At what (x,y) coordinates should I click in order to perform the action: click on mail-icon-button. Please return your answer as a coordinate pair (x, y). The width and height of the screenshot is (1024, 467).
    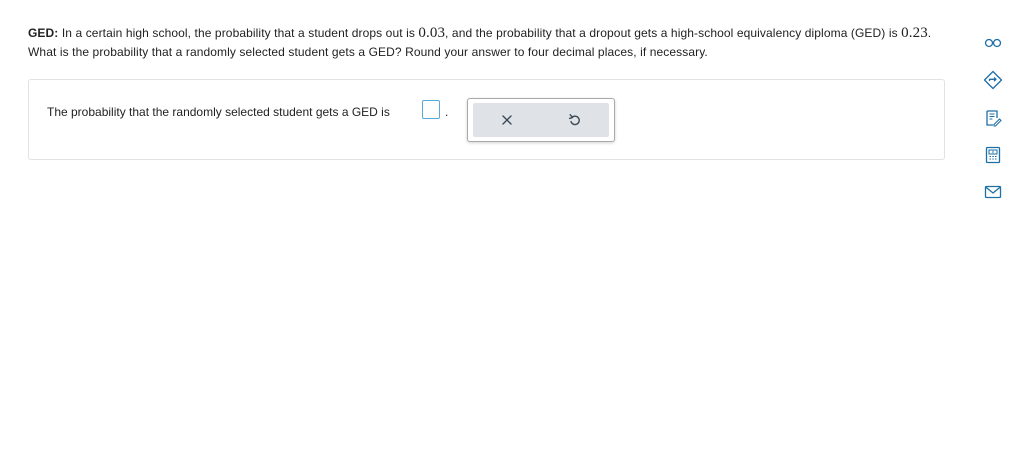
    Looking at the image, I should click on (993, 192).